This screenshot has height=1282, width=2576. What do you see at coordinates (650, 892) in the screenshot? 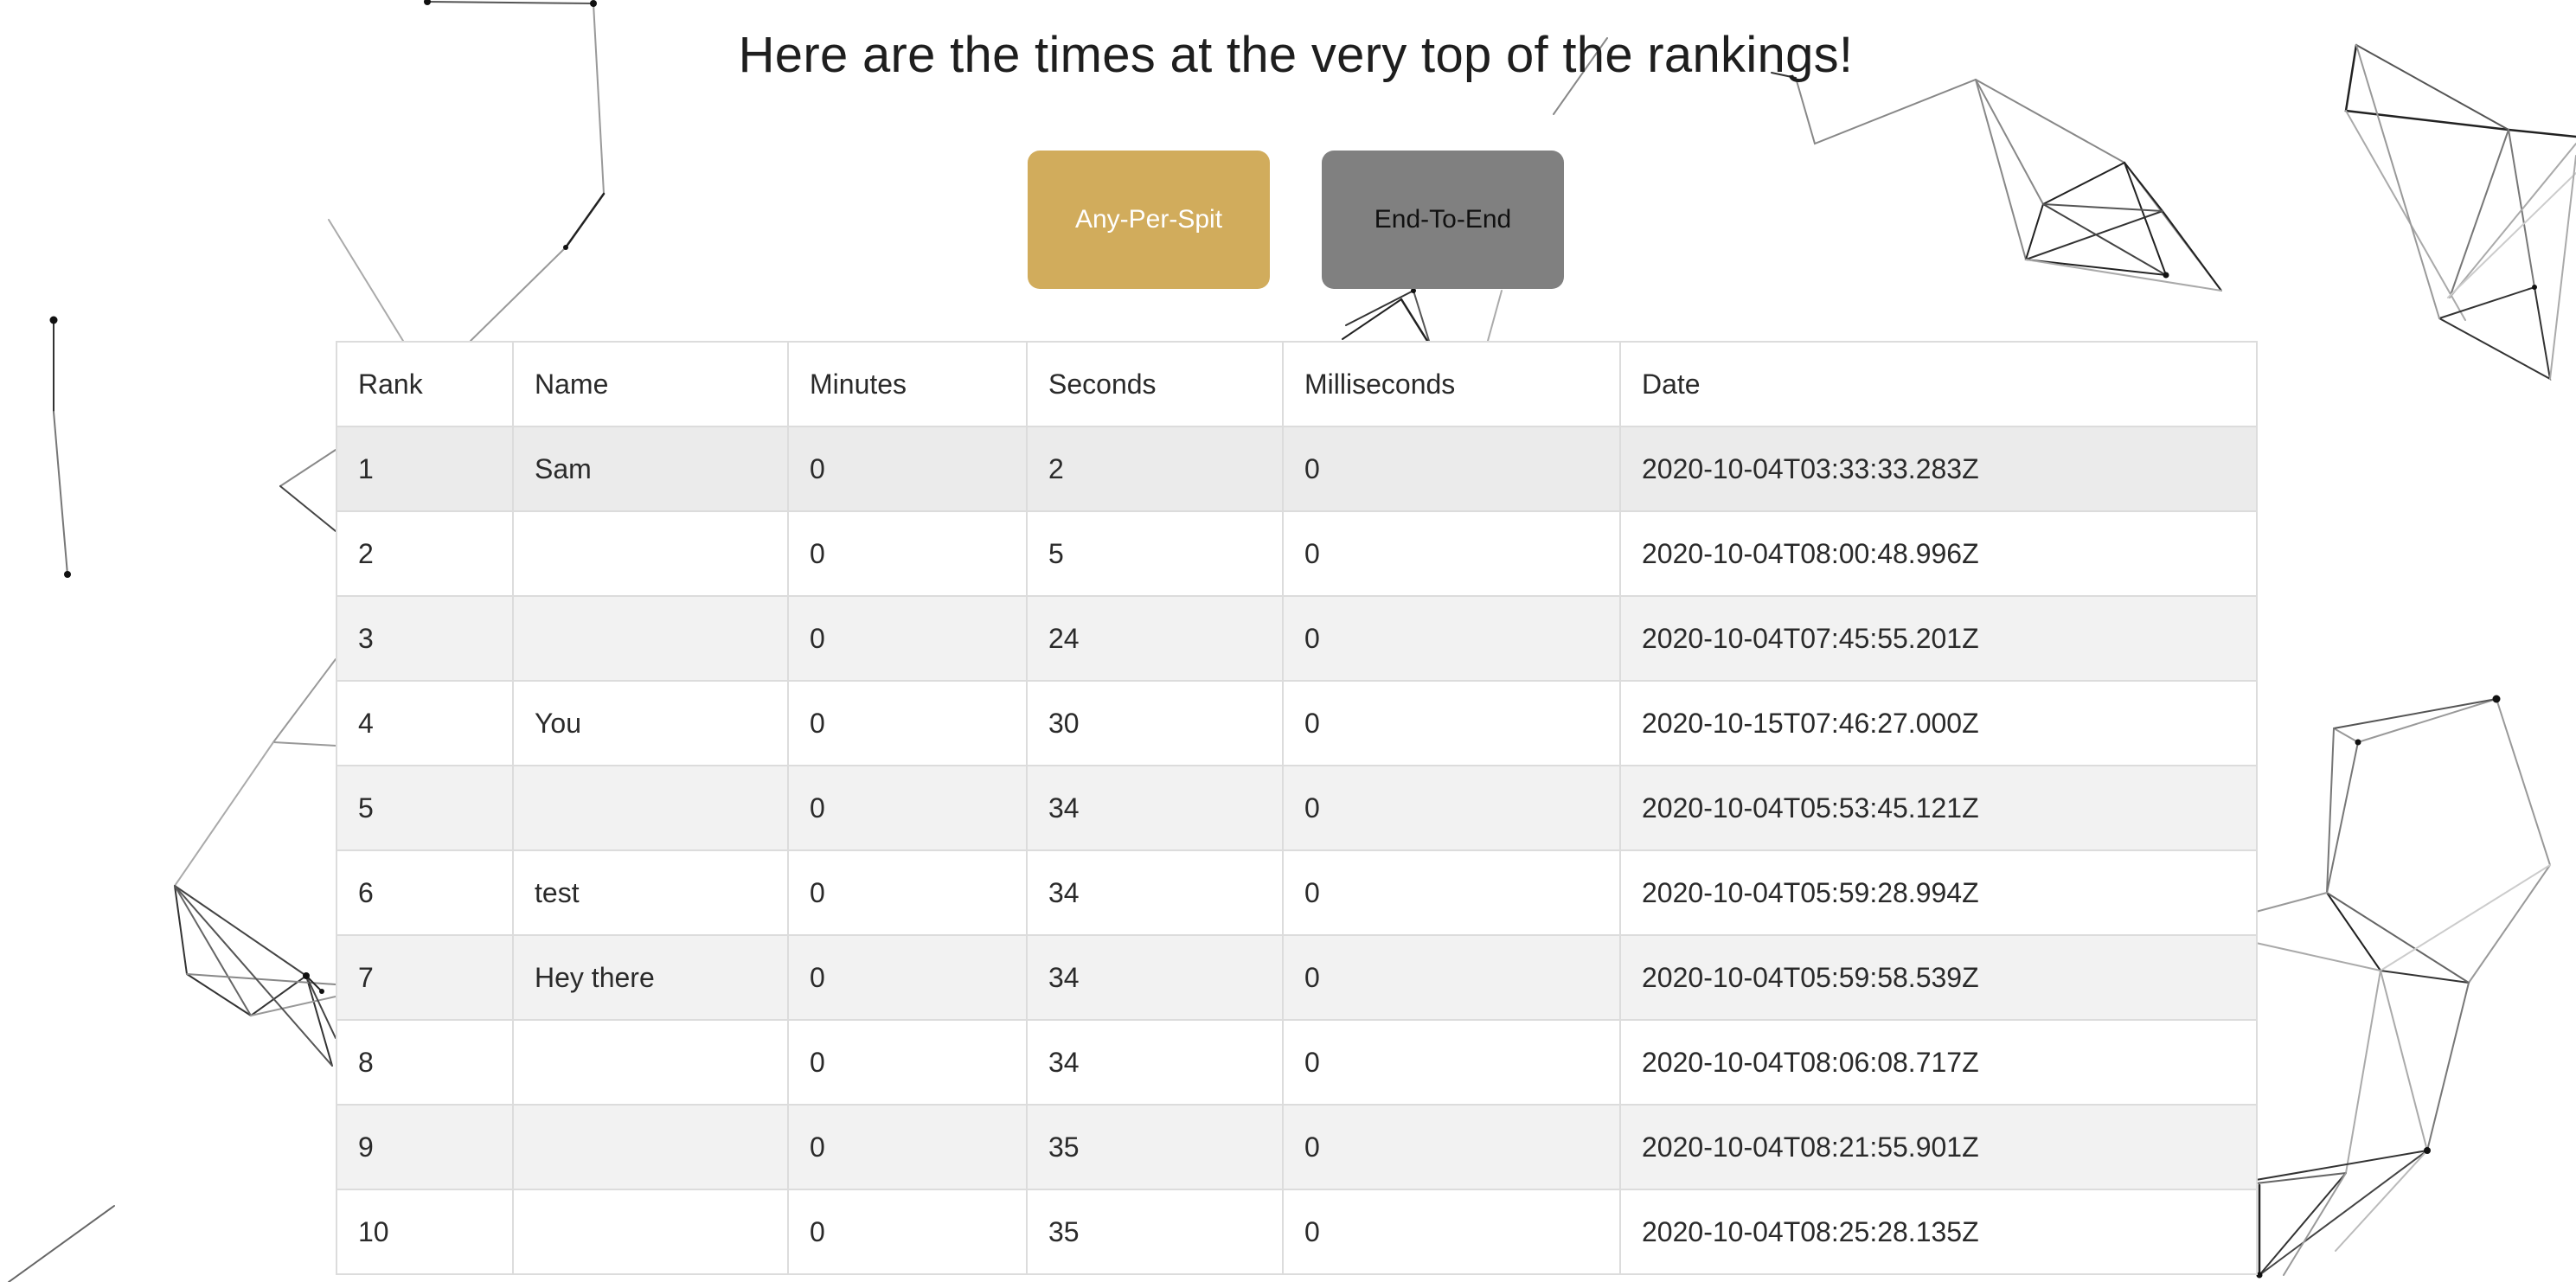
I see `name-cell: test` at bounding box center [650, 892].